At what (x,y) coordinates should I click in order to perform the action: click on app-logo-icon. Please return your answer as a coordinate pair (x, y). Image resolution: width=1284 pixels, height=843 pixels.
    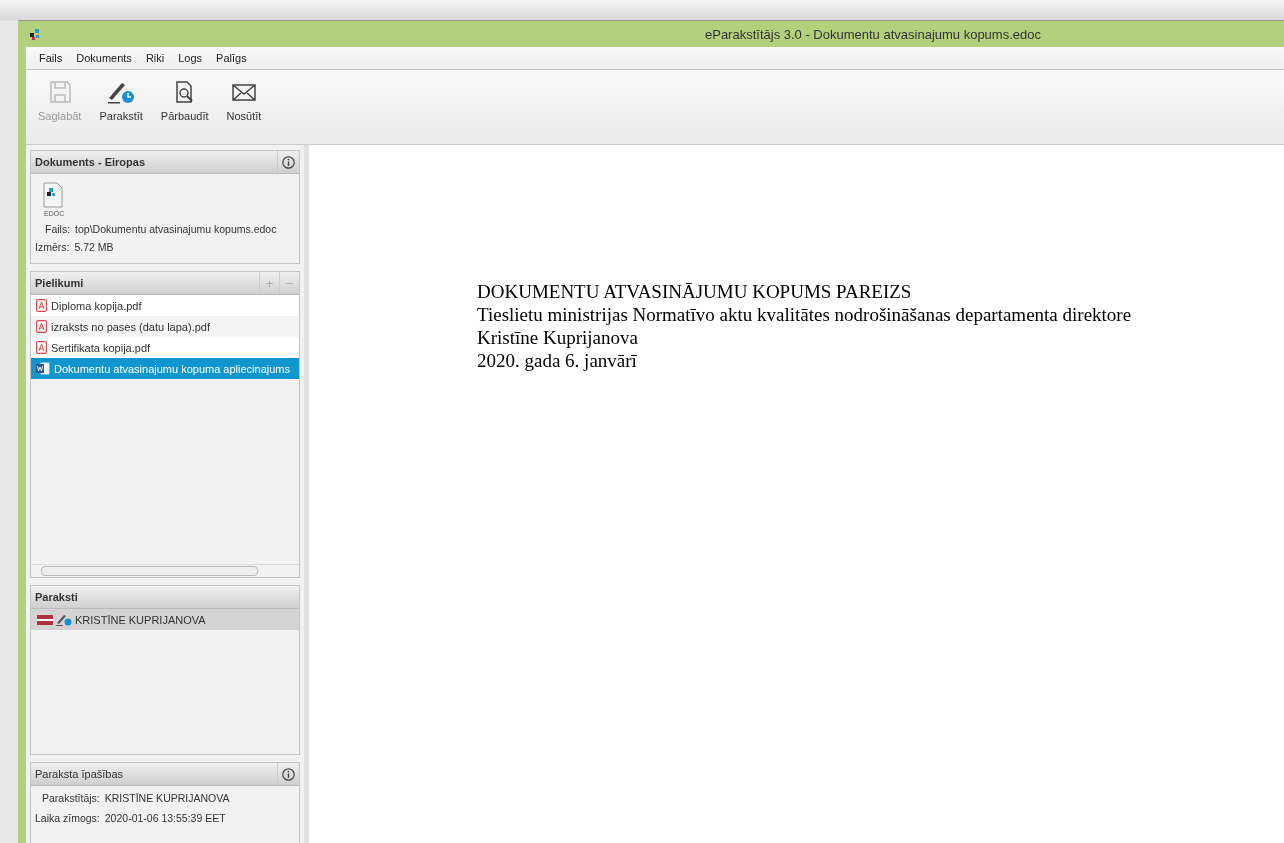
    Looking at the image, I should click on (35, 34).